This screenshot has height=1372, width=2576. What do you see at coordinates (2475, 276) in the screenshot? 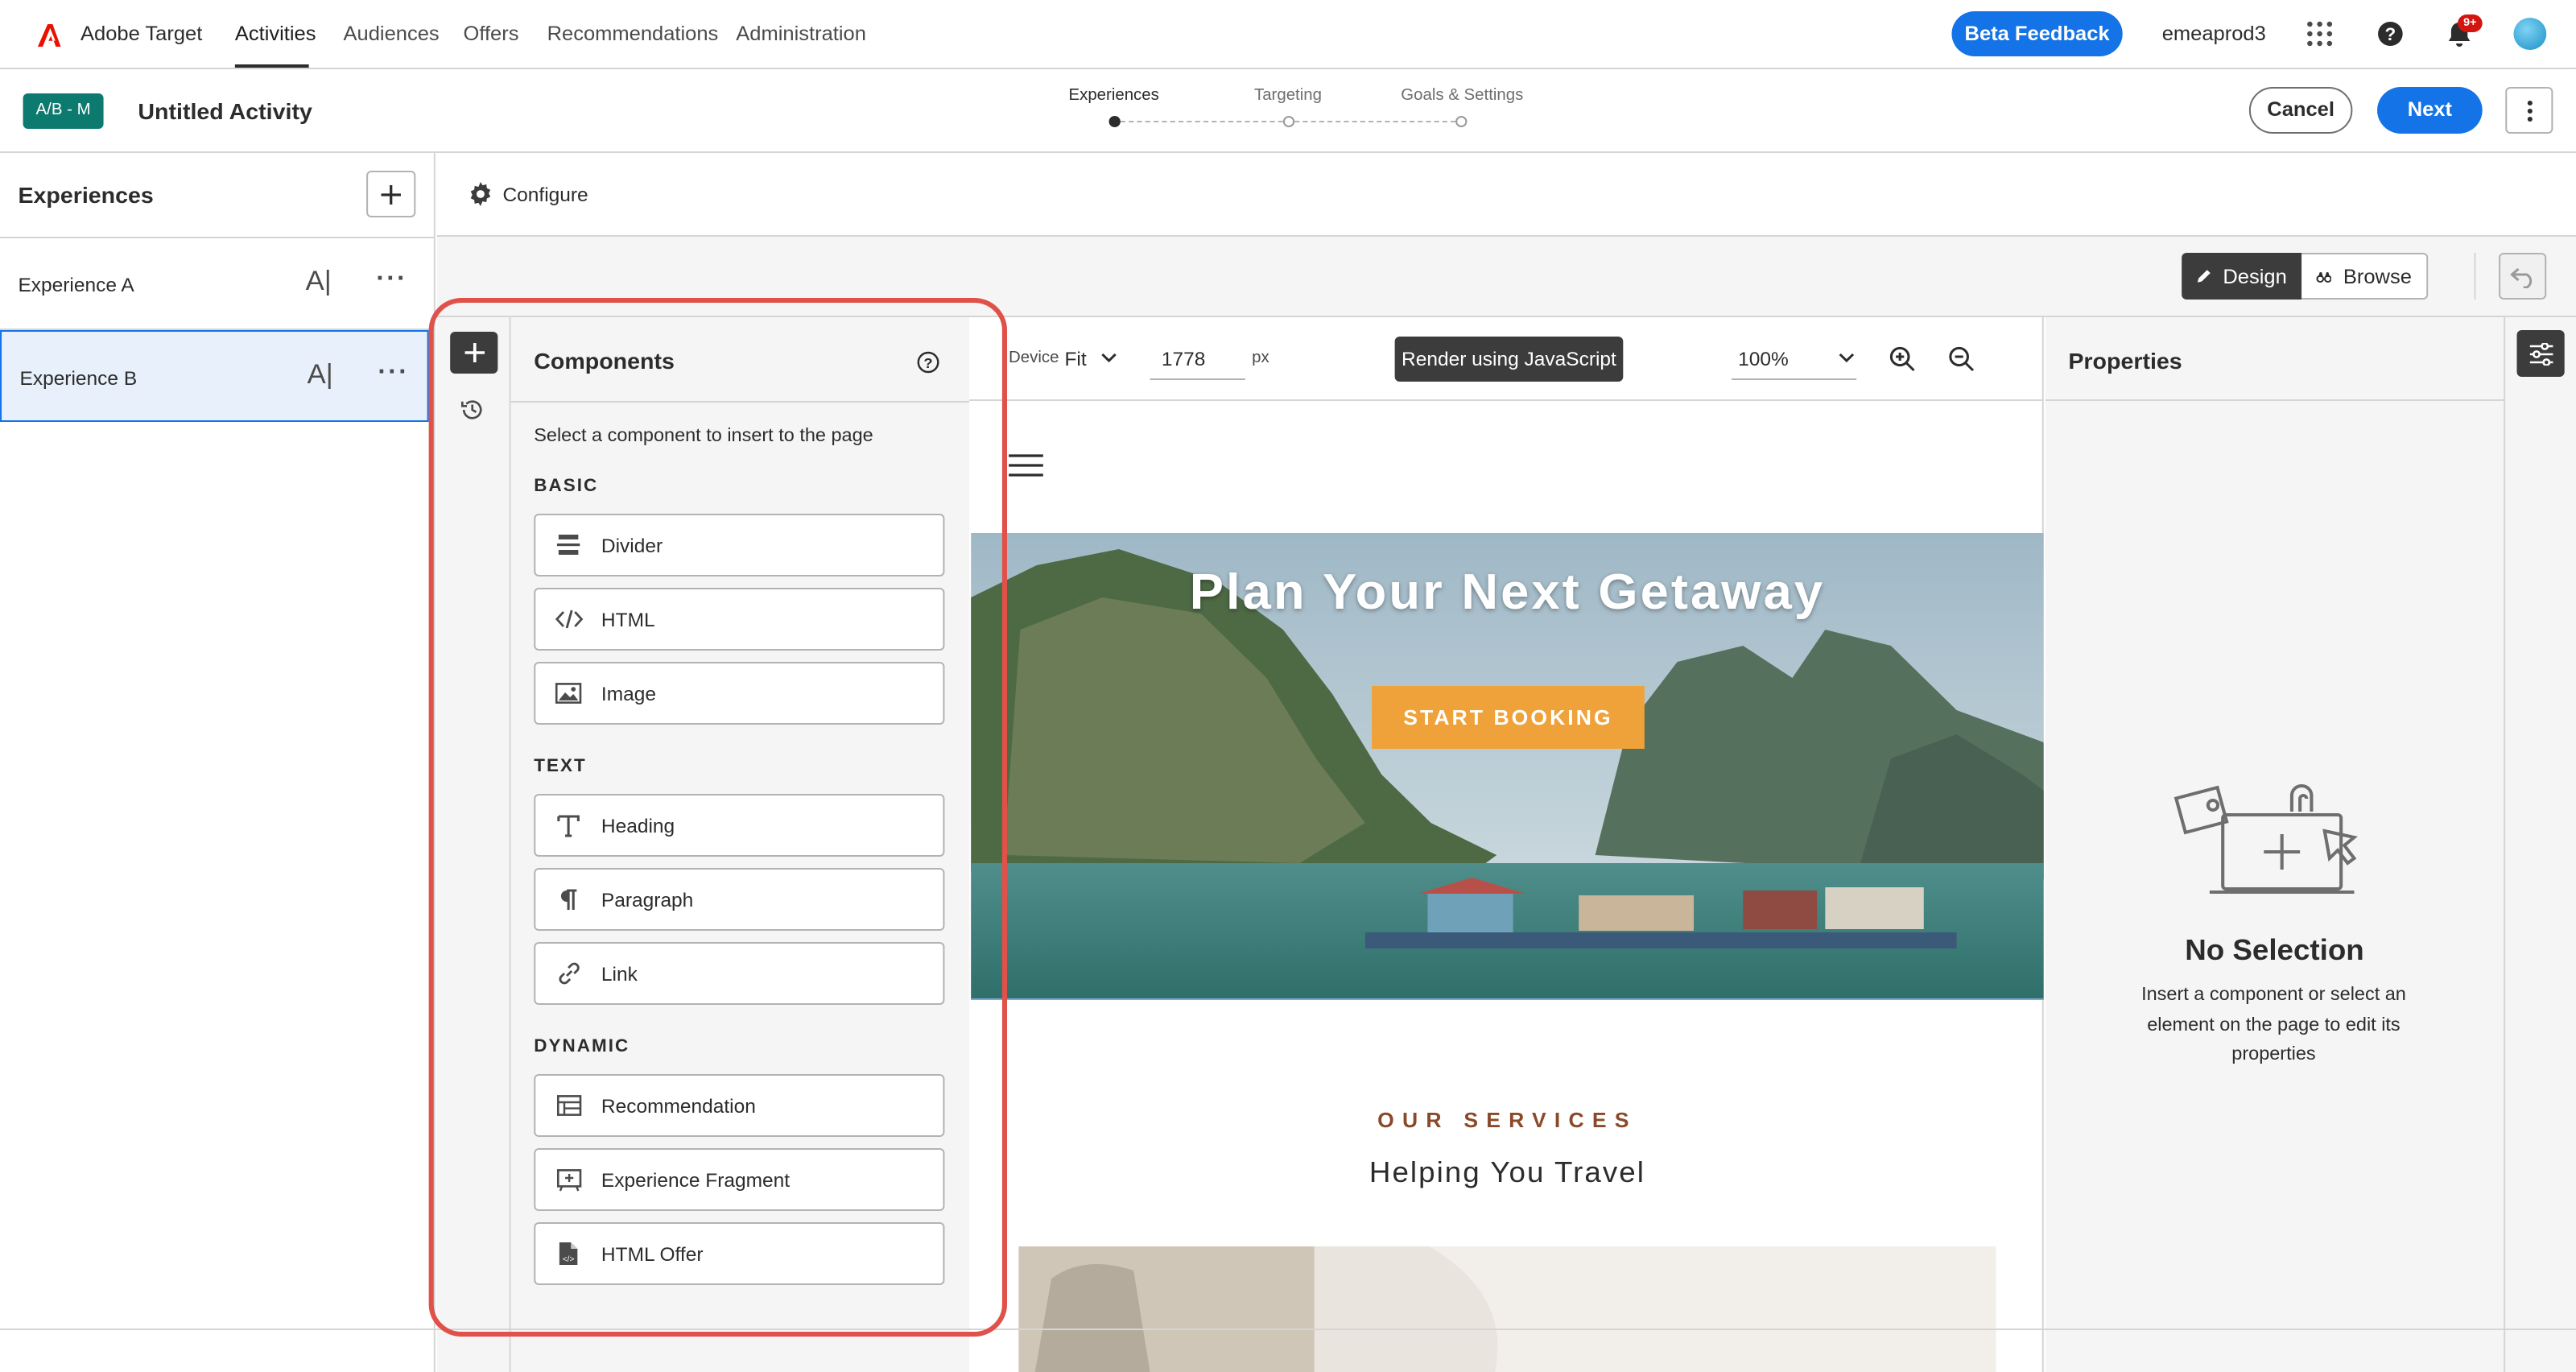
I see `toolbar-divider` at bounding box center [2475, 276].